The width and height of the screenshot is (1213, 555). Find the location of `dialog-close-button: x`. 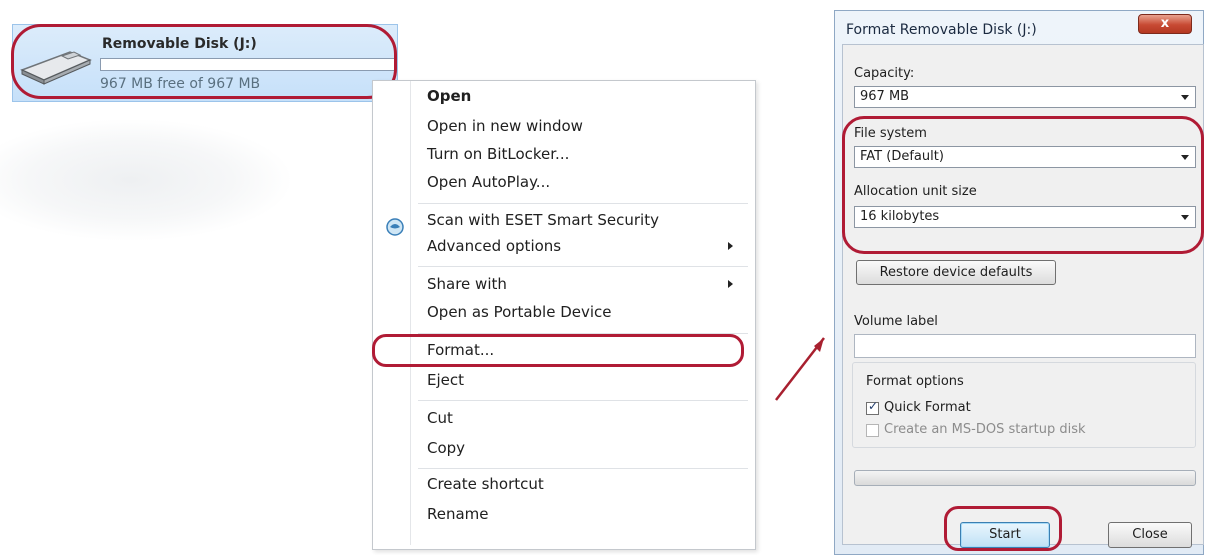

dialog-close-button: x is located at coordinates (1165, 24).